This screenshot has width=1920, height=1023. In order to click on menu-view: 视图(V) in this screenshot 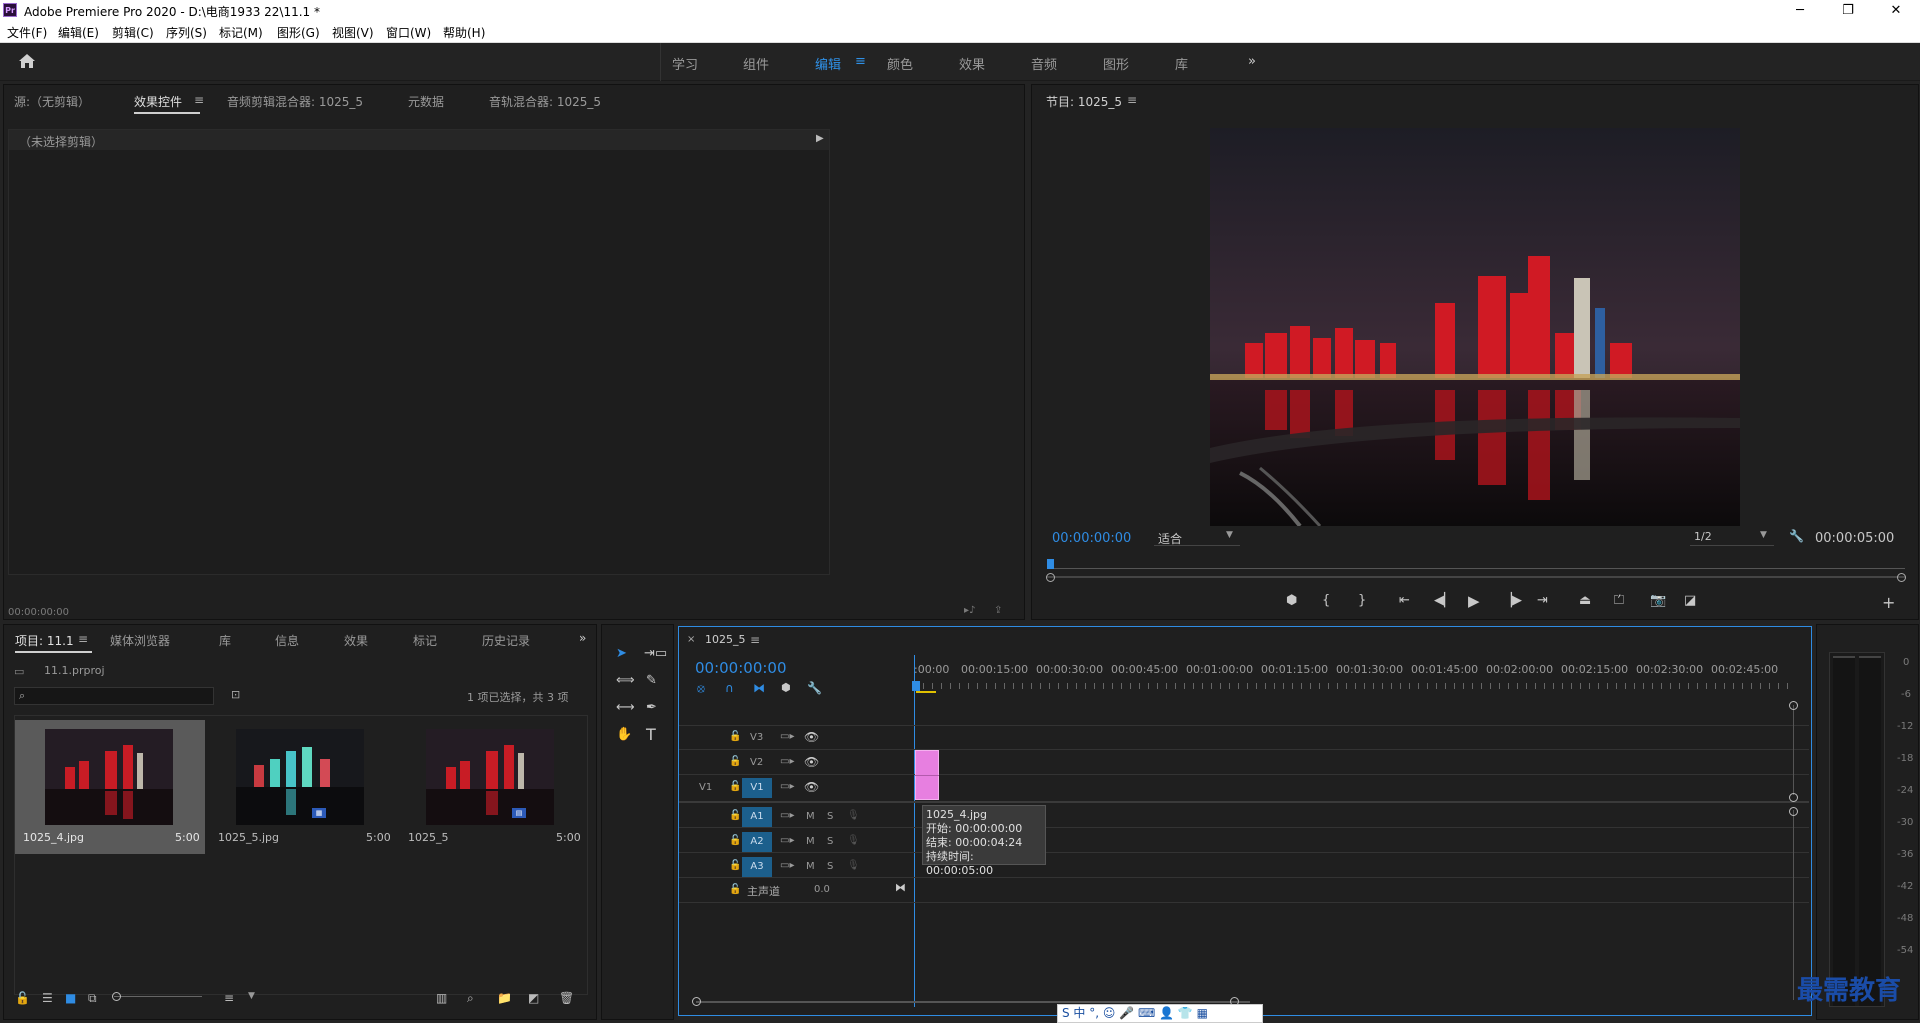, I will do `click(353, 32)`.